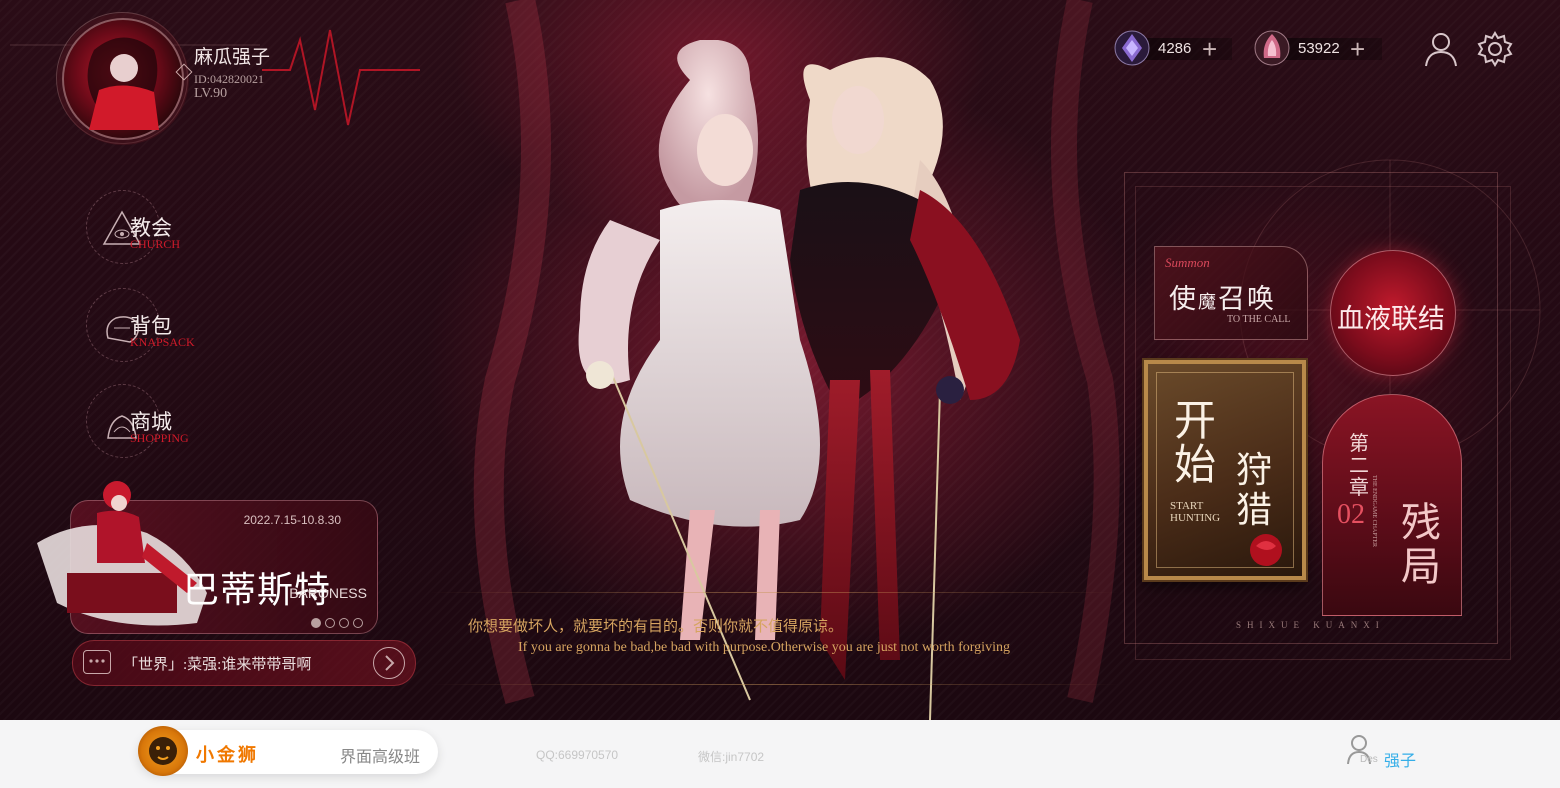 The image size is (1560, 788). I want to click on course-name: 界面高级班, so click(380, 757).